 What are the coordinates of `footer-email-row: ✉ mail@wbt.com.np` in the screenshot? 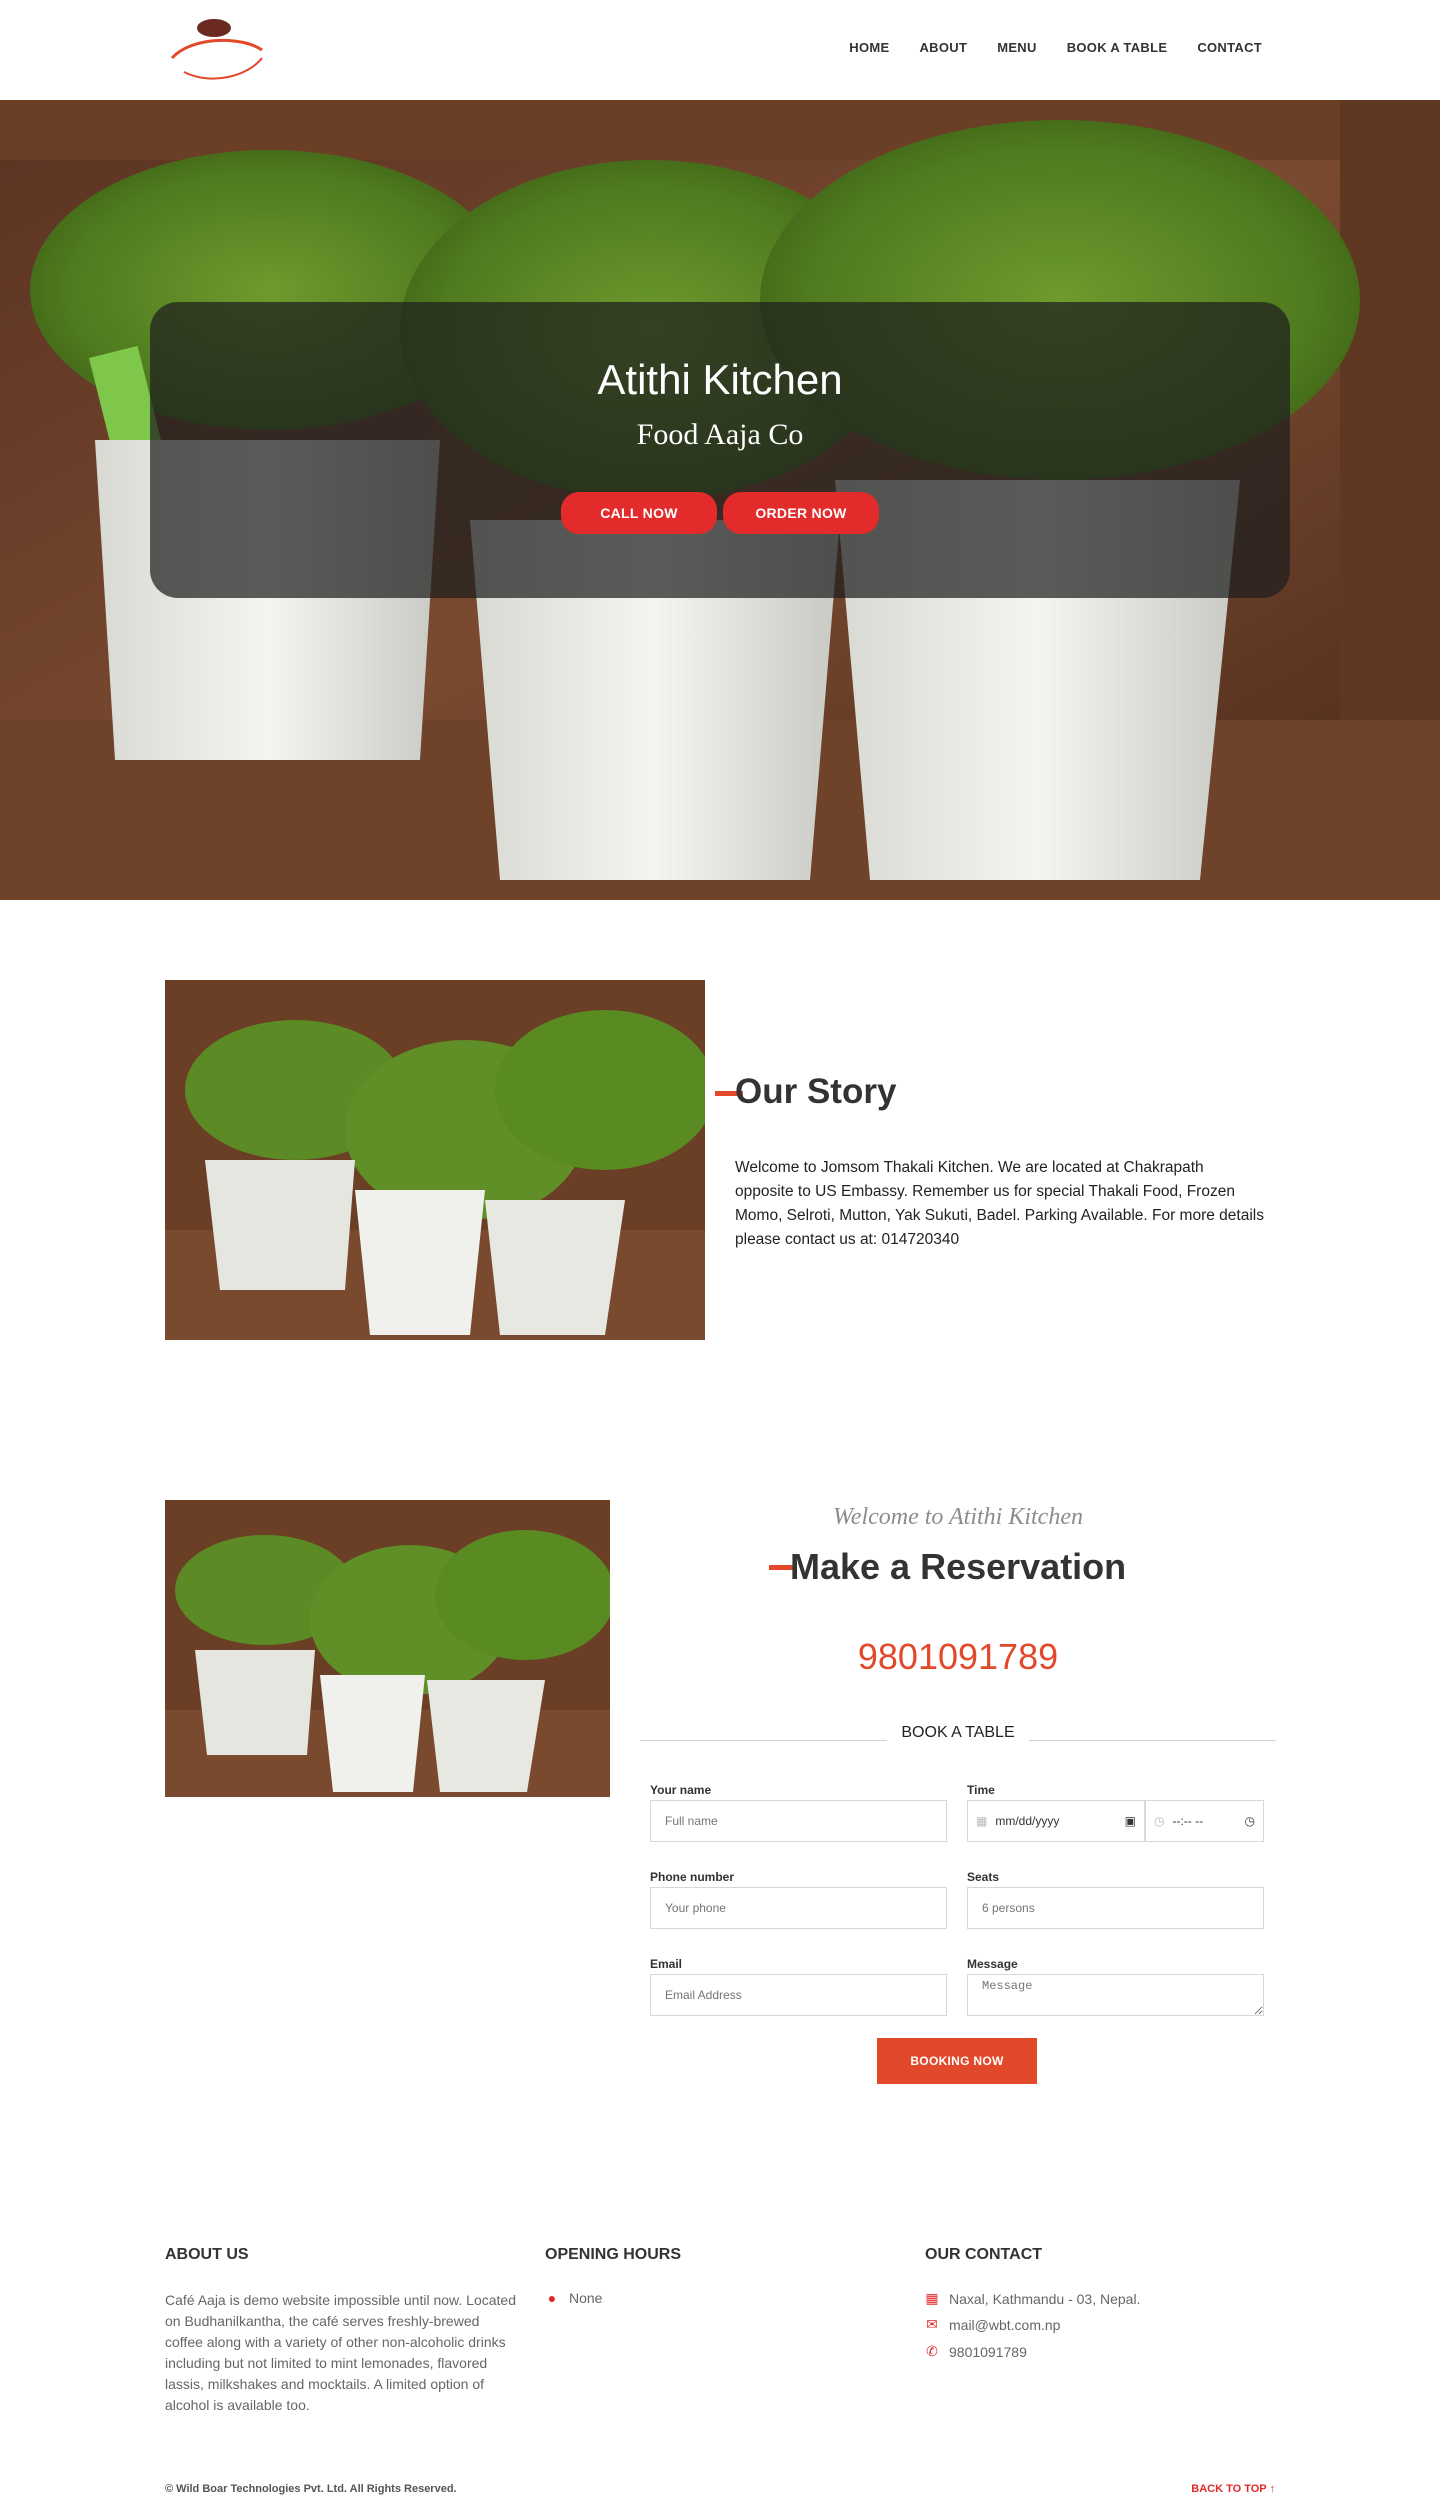 It's located at (992, 2324).